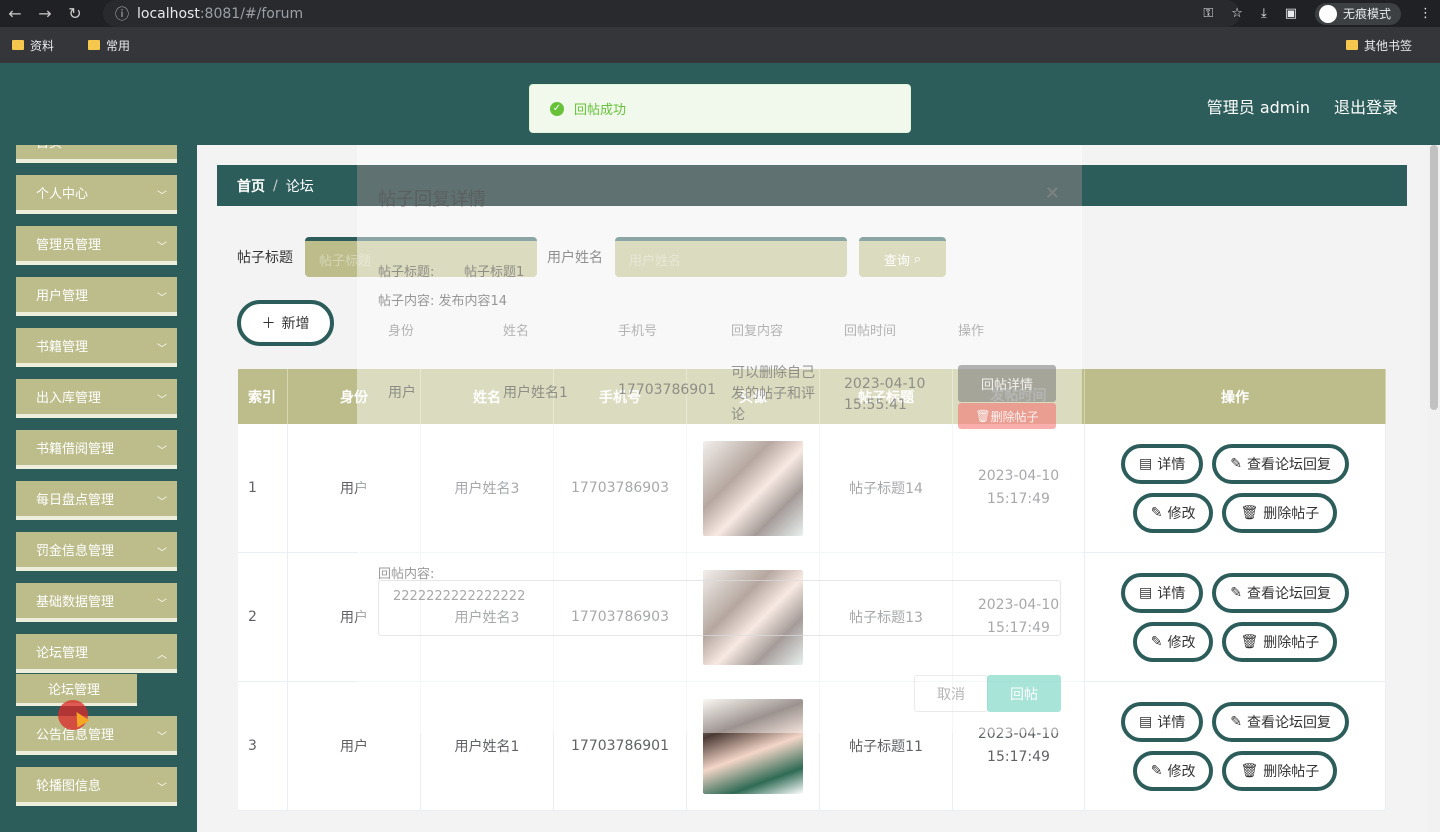 The image size is (1440, 832). Describe the element at coordinates (96, 449) in the screenshot. I see `sidebar-item-borrow: 书籍借阅管理 ﹀` at that location.